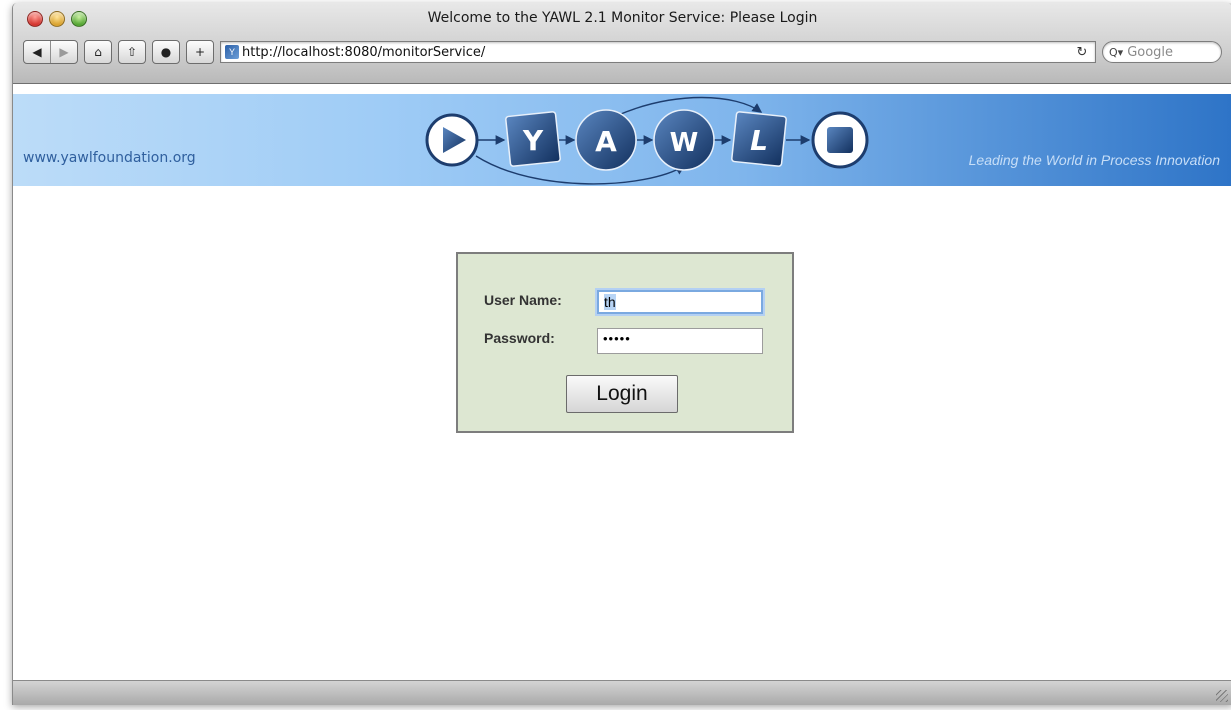 This screenshot has height=710, width=1231. I want to click on forward-button: ▶, so click(63, 52).